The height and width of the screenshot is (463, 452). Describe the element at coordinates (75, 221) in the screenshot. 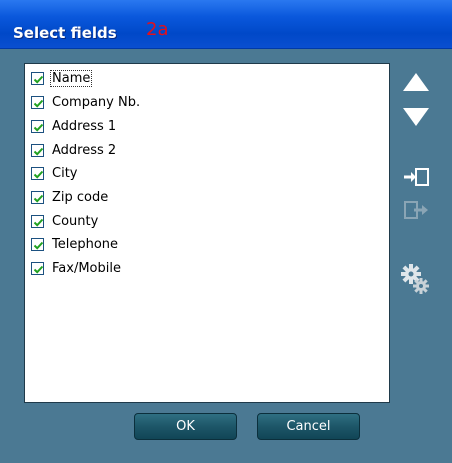

I see `field-label: County` at that location.